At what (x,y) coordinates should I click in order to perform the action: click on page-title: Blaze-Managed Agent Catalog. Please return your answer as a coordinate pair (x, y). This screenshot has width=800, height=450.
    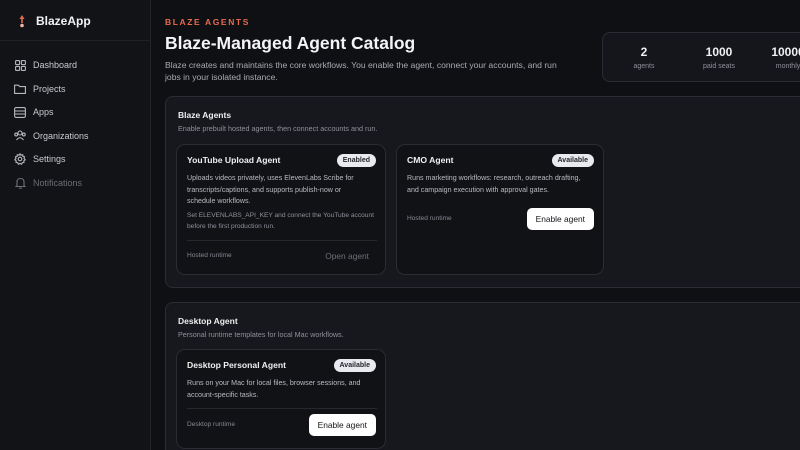
    Looking at the image, I should click on (290, 43).